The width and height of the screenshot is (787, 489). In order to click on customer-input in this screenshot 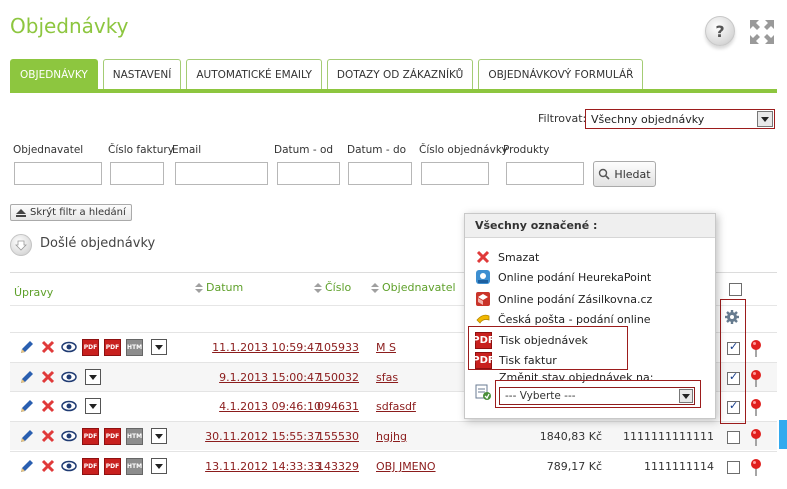, I will do `click(58, 173)`.